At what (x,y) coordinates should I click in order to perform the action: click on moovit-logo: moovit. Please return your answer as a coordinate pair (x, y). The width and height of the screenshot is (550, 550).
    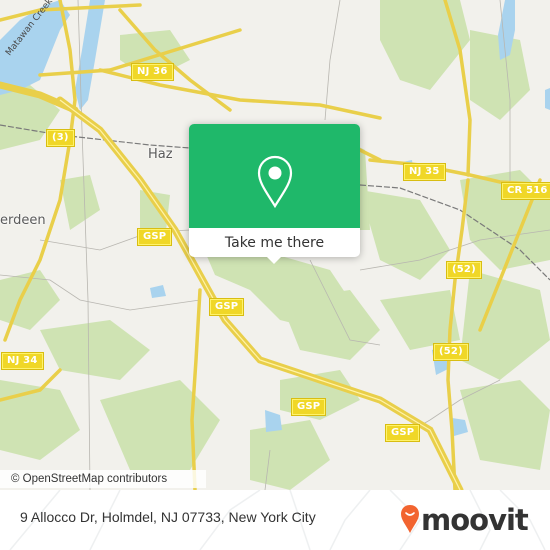
    Looking at the image, I should click on (470, 520).